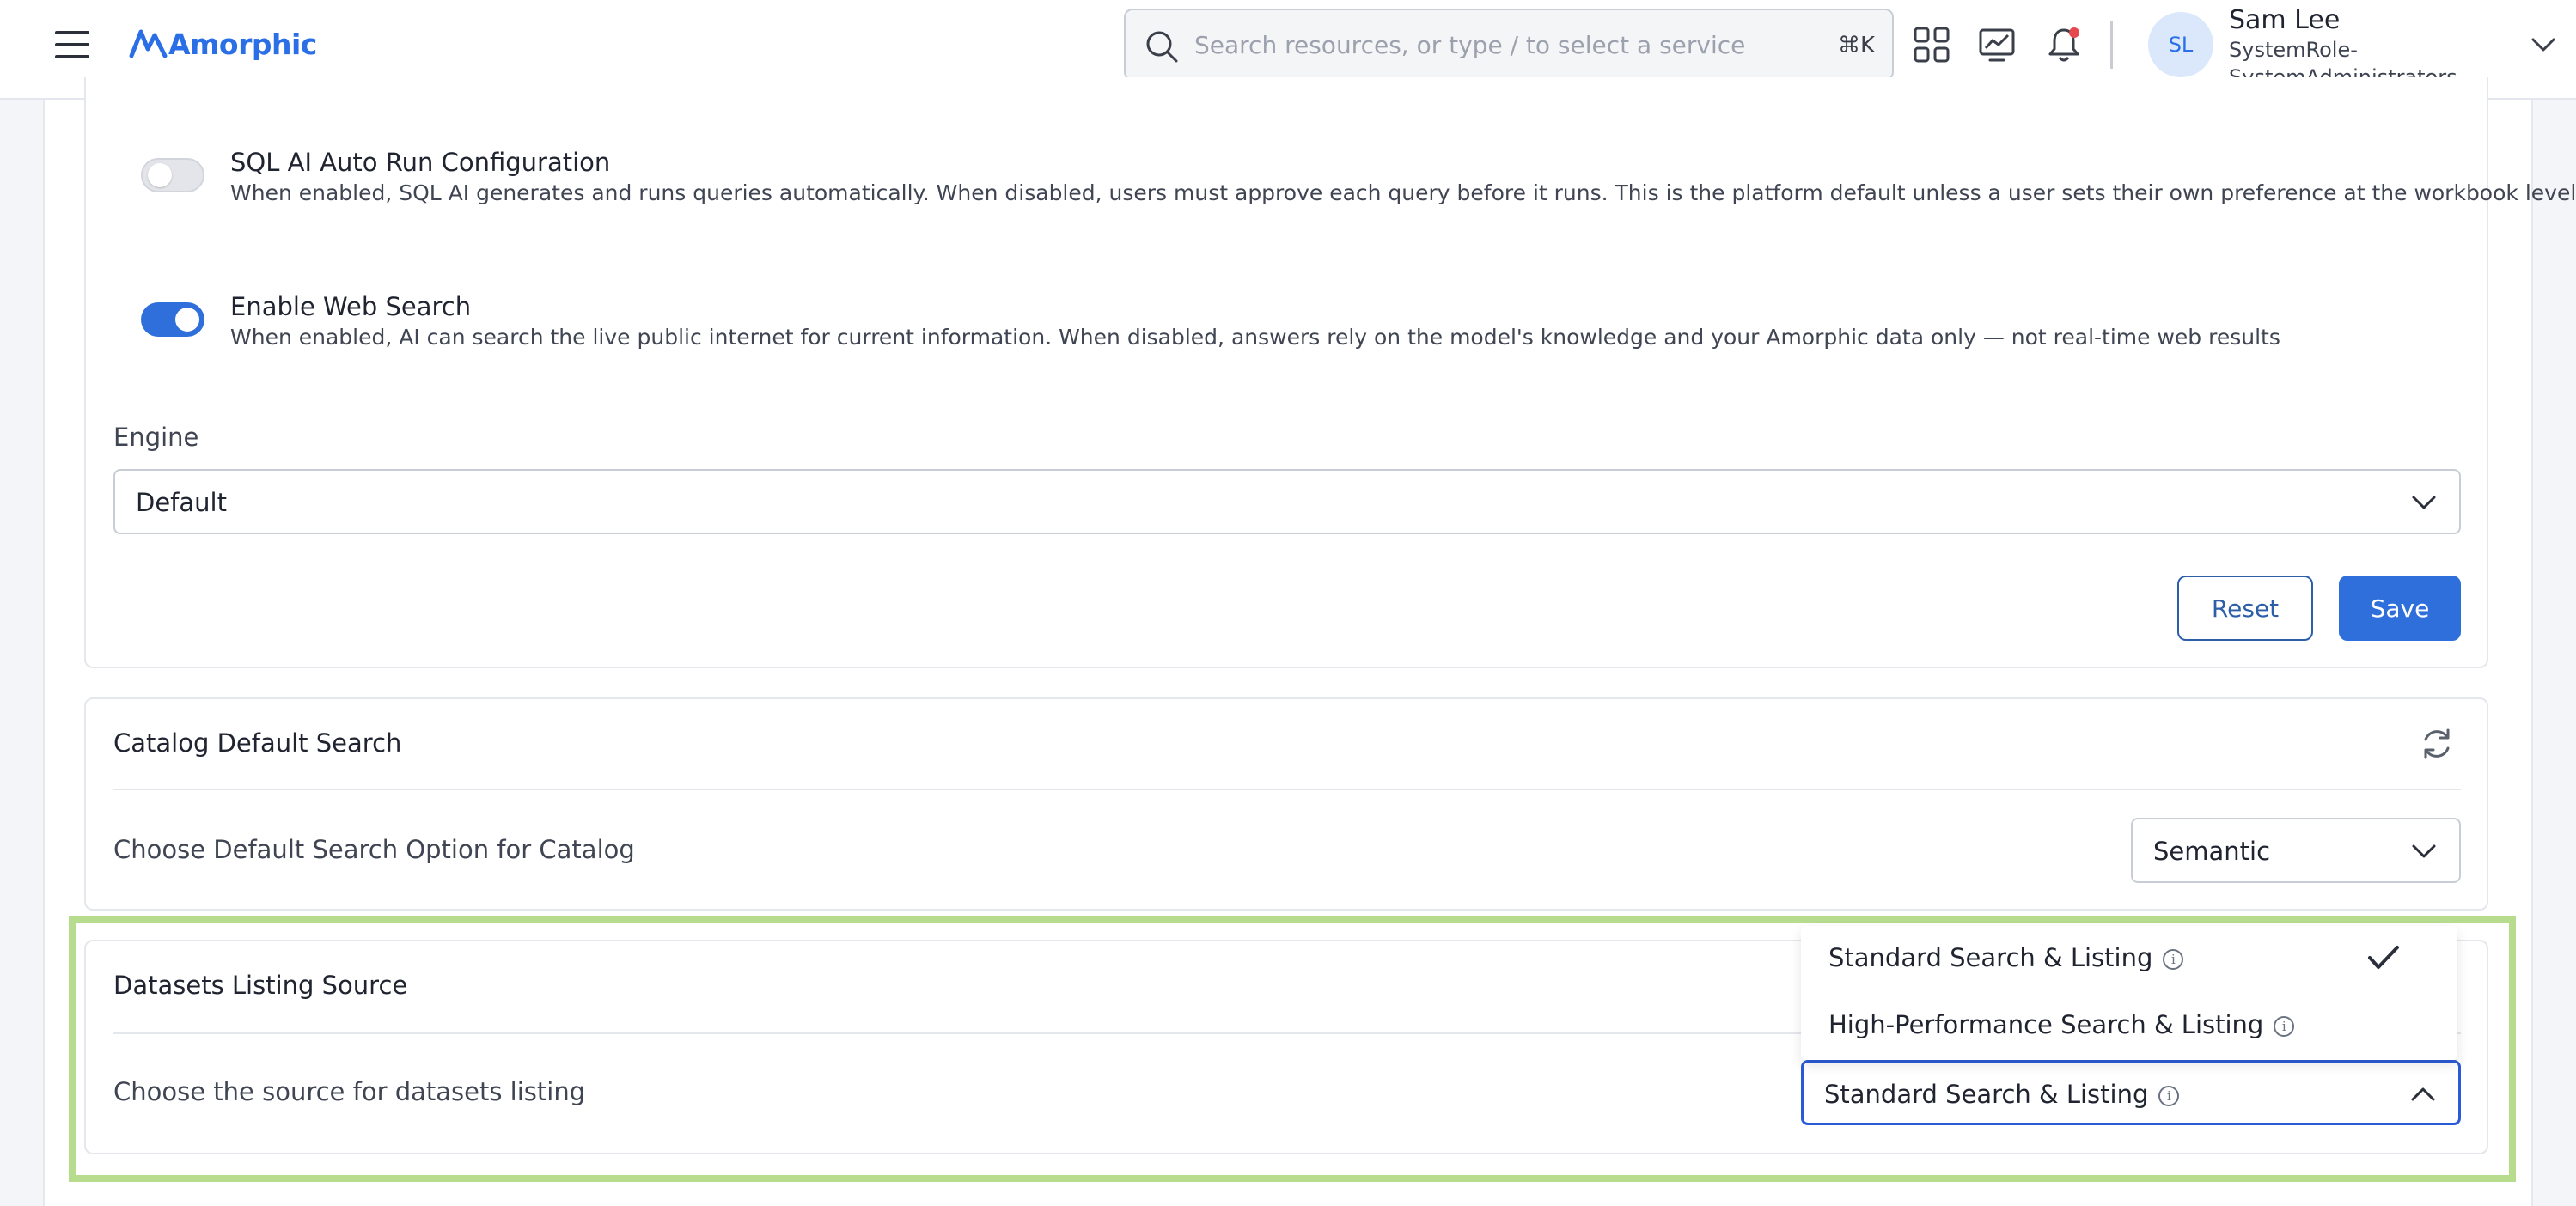 This screenshot has height=1206, width=2576. I want to click on apps-grid-icon, so click(1931, 45).